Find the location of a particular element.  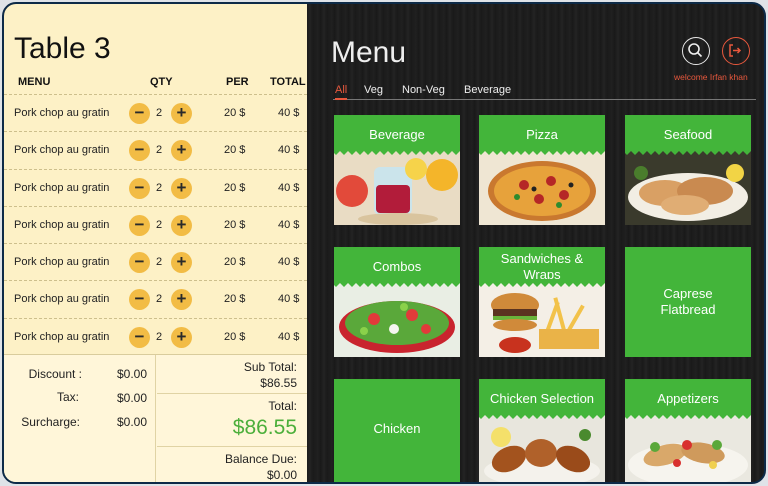

salad-photo-icon is located at coordinates (397, 320).